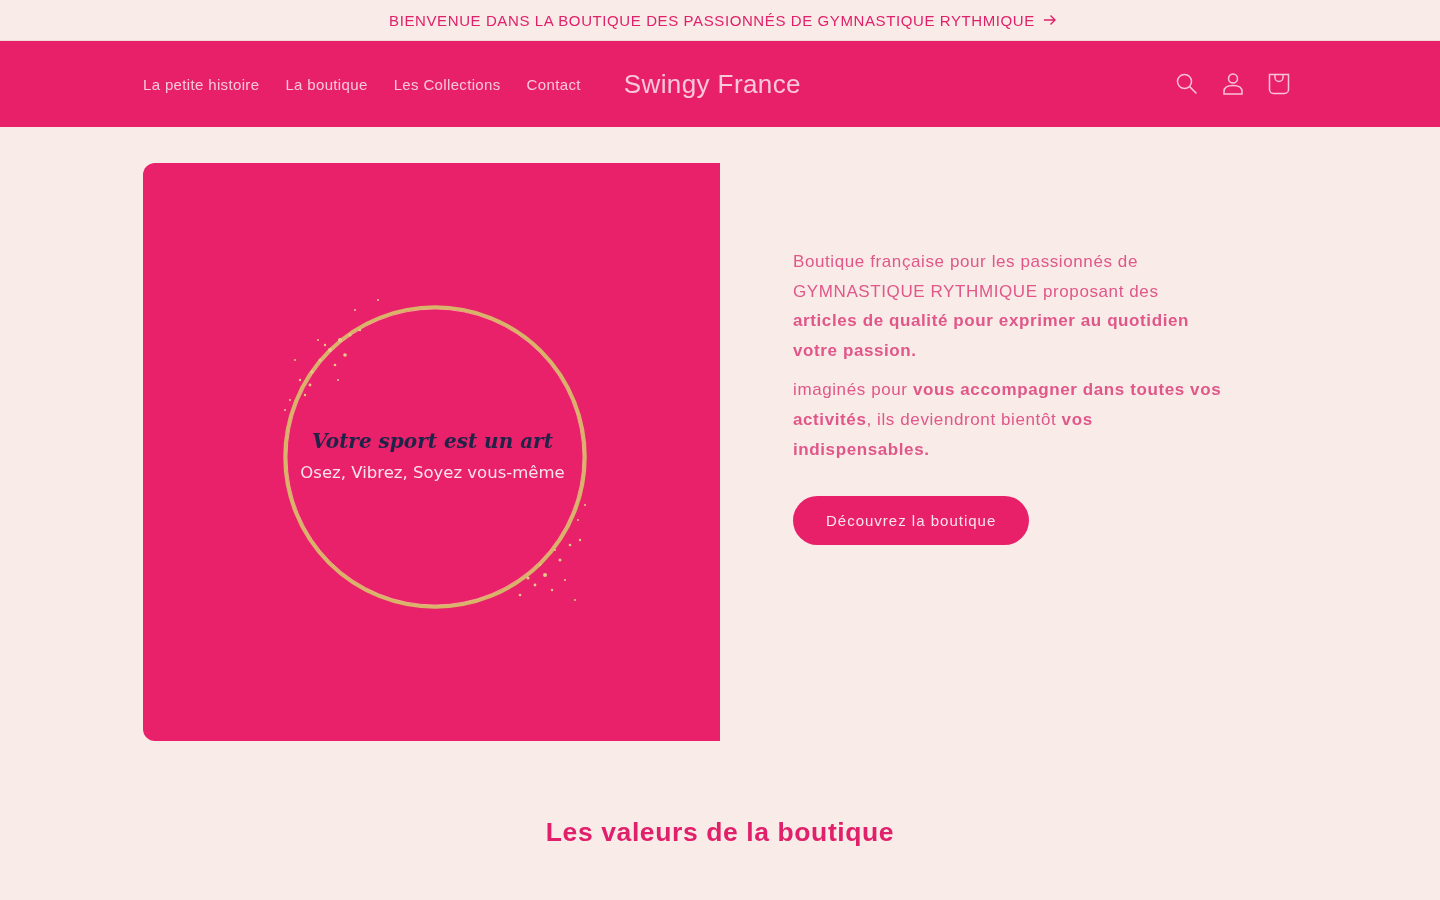 This screenshot has width=1440, height=900. Describe the element at coordinates (201, 84) in the screenshot. I see `nav-link: La petite histoire` at that location.